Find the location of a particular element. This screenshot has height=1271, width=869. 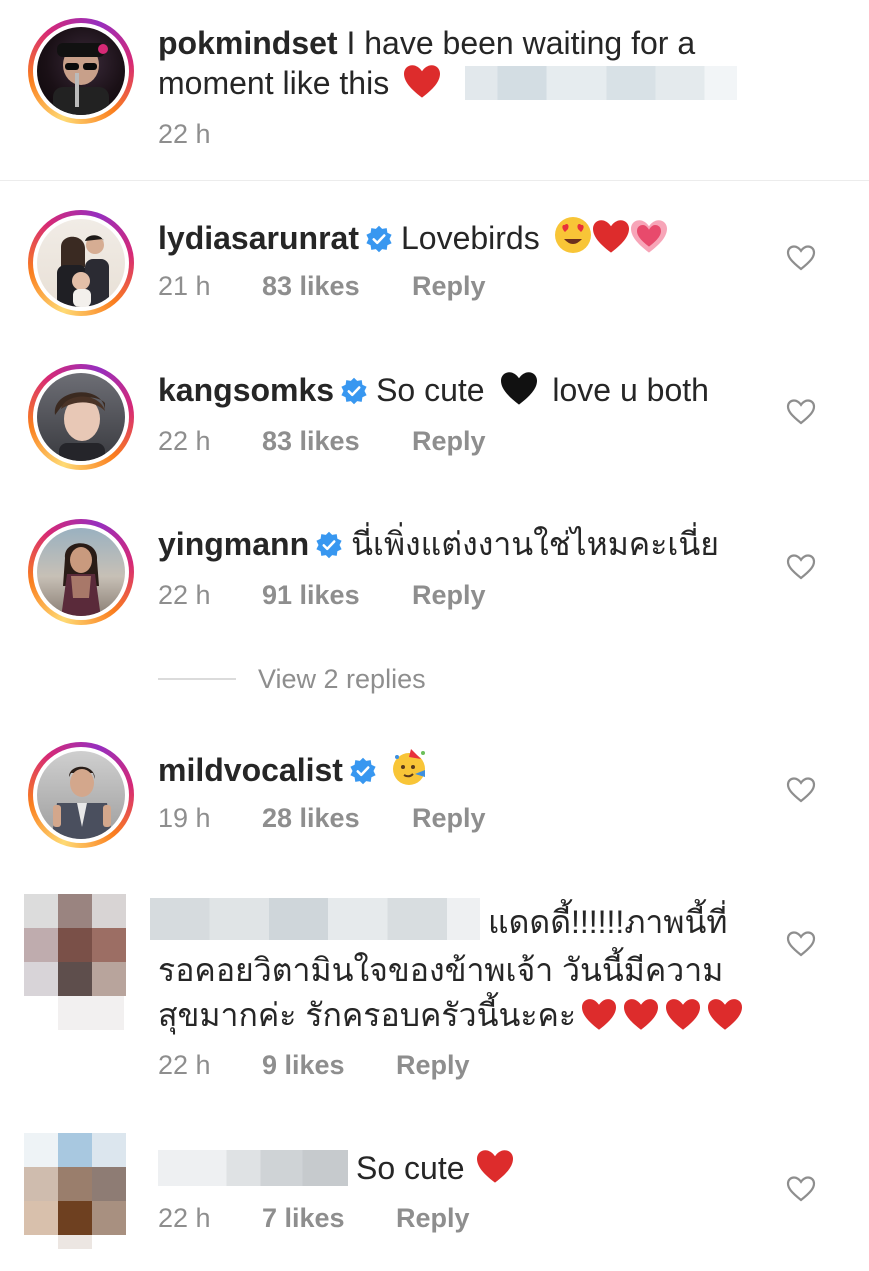

comment-text: แดดดี้!!!!!!ภาพนี้ที่ is located at coordinates (608, 922).